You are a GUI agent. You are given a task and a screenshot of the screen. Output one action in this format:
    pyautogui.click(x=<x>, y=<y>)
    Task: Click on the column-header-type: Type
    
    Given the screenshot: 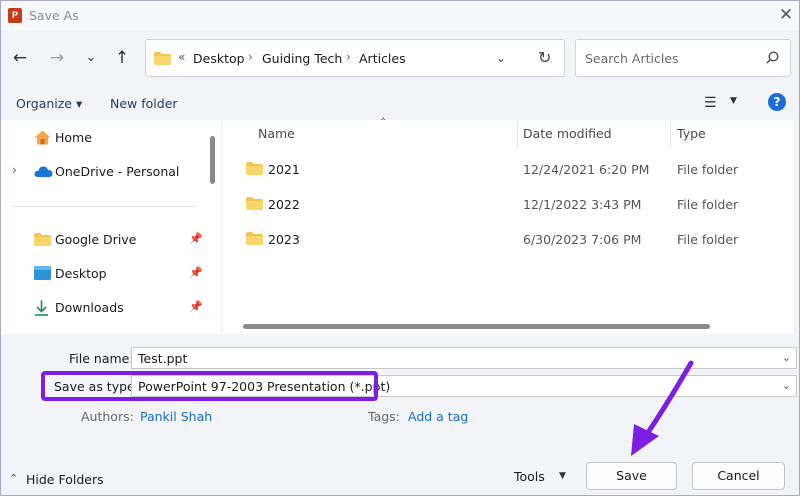 What is the action you would take?
    pyautogui.click(x=691, y=133)
    